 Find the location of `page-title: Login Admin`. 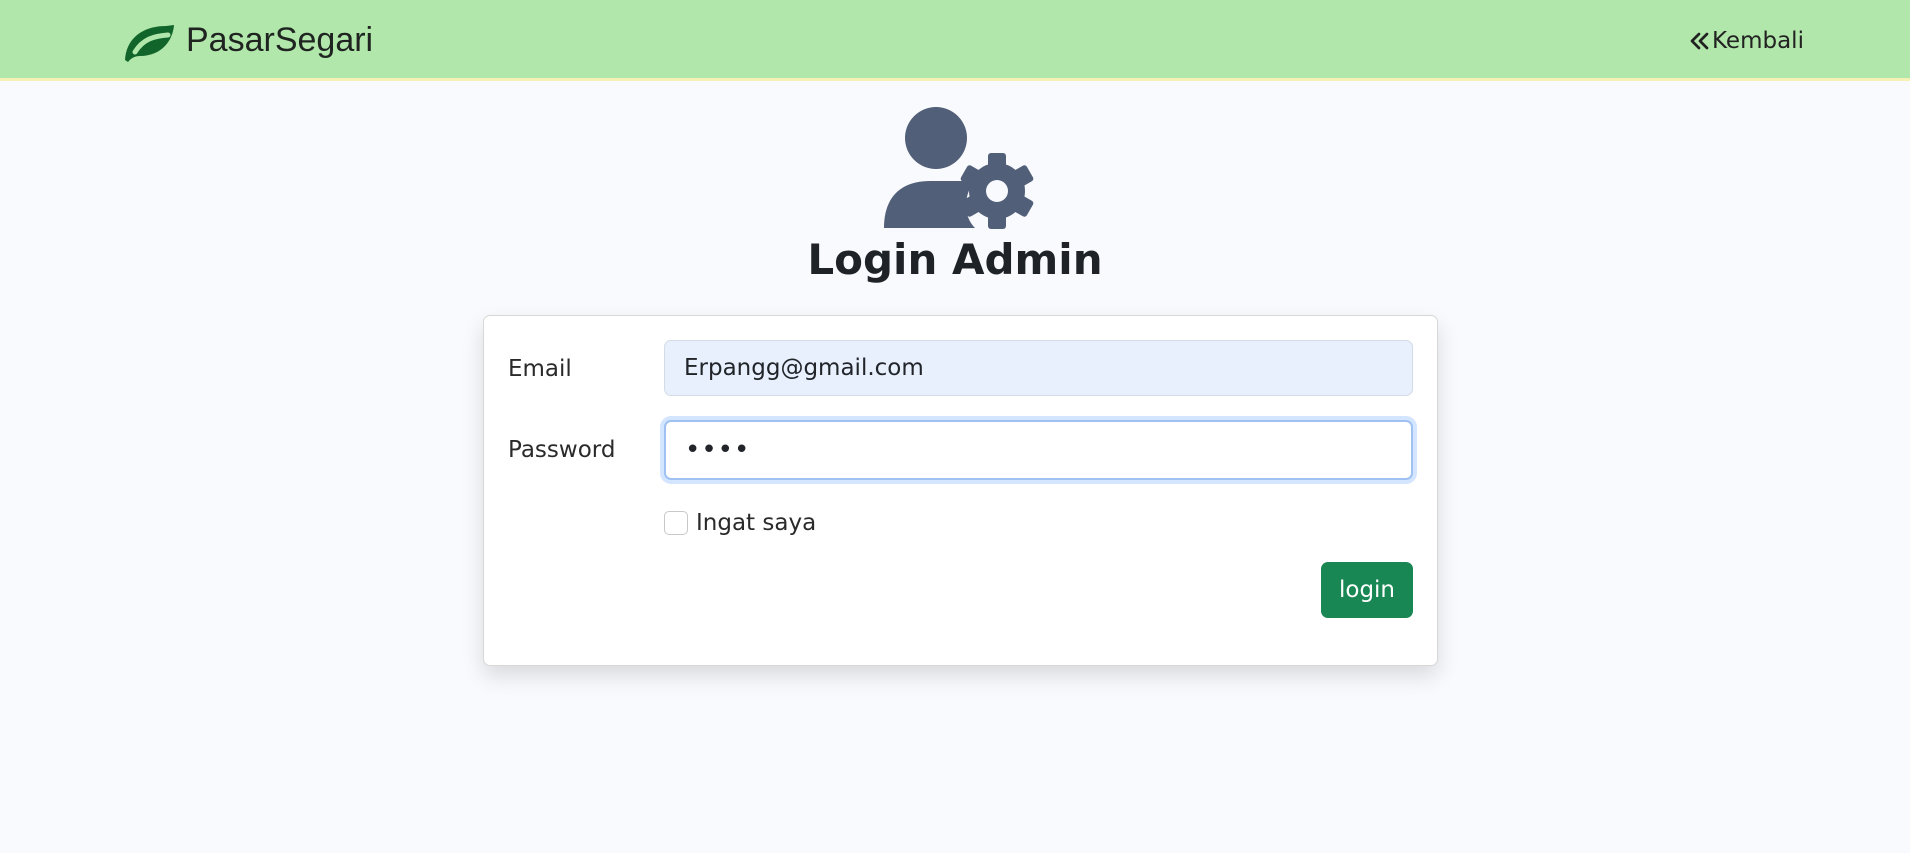

page-title: Login Admin is located at coordinates (955, 259).